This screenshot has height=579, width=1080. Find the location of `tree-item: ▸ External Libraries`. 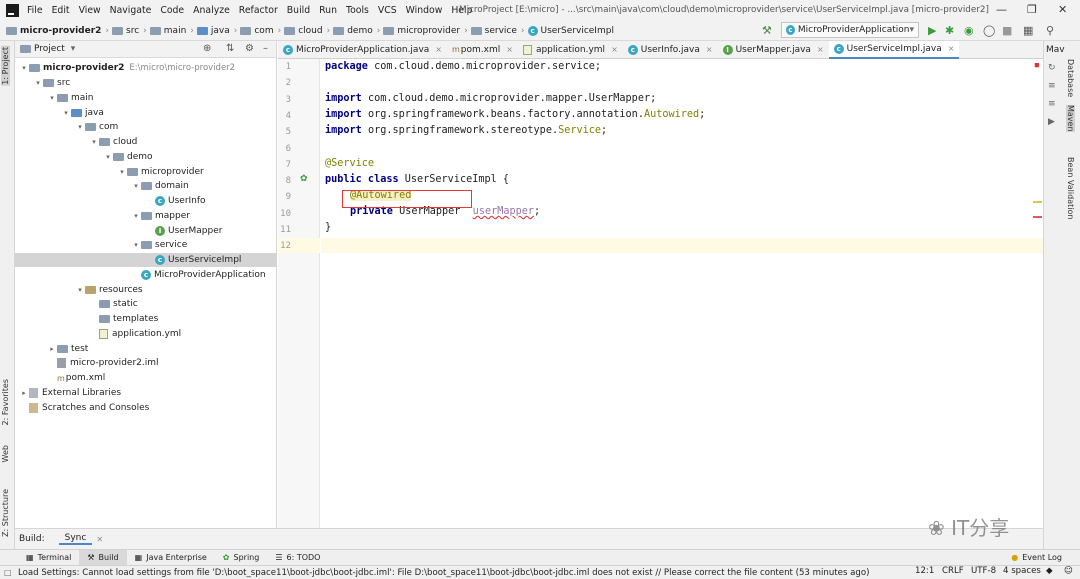

tree-item: ▸ External Libraries is located at coordinates (146, 393).